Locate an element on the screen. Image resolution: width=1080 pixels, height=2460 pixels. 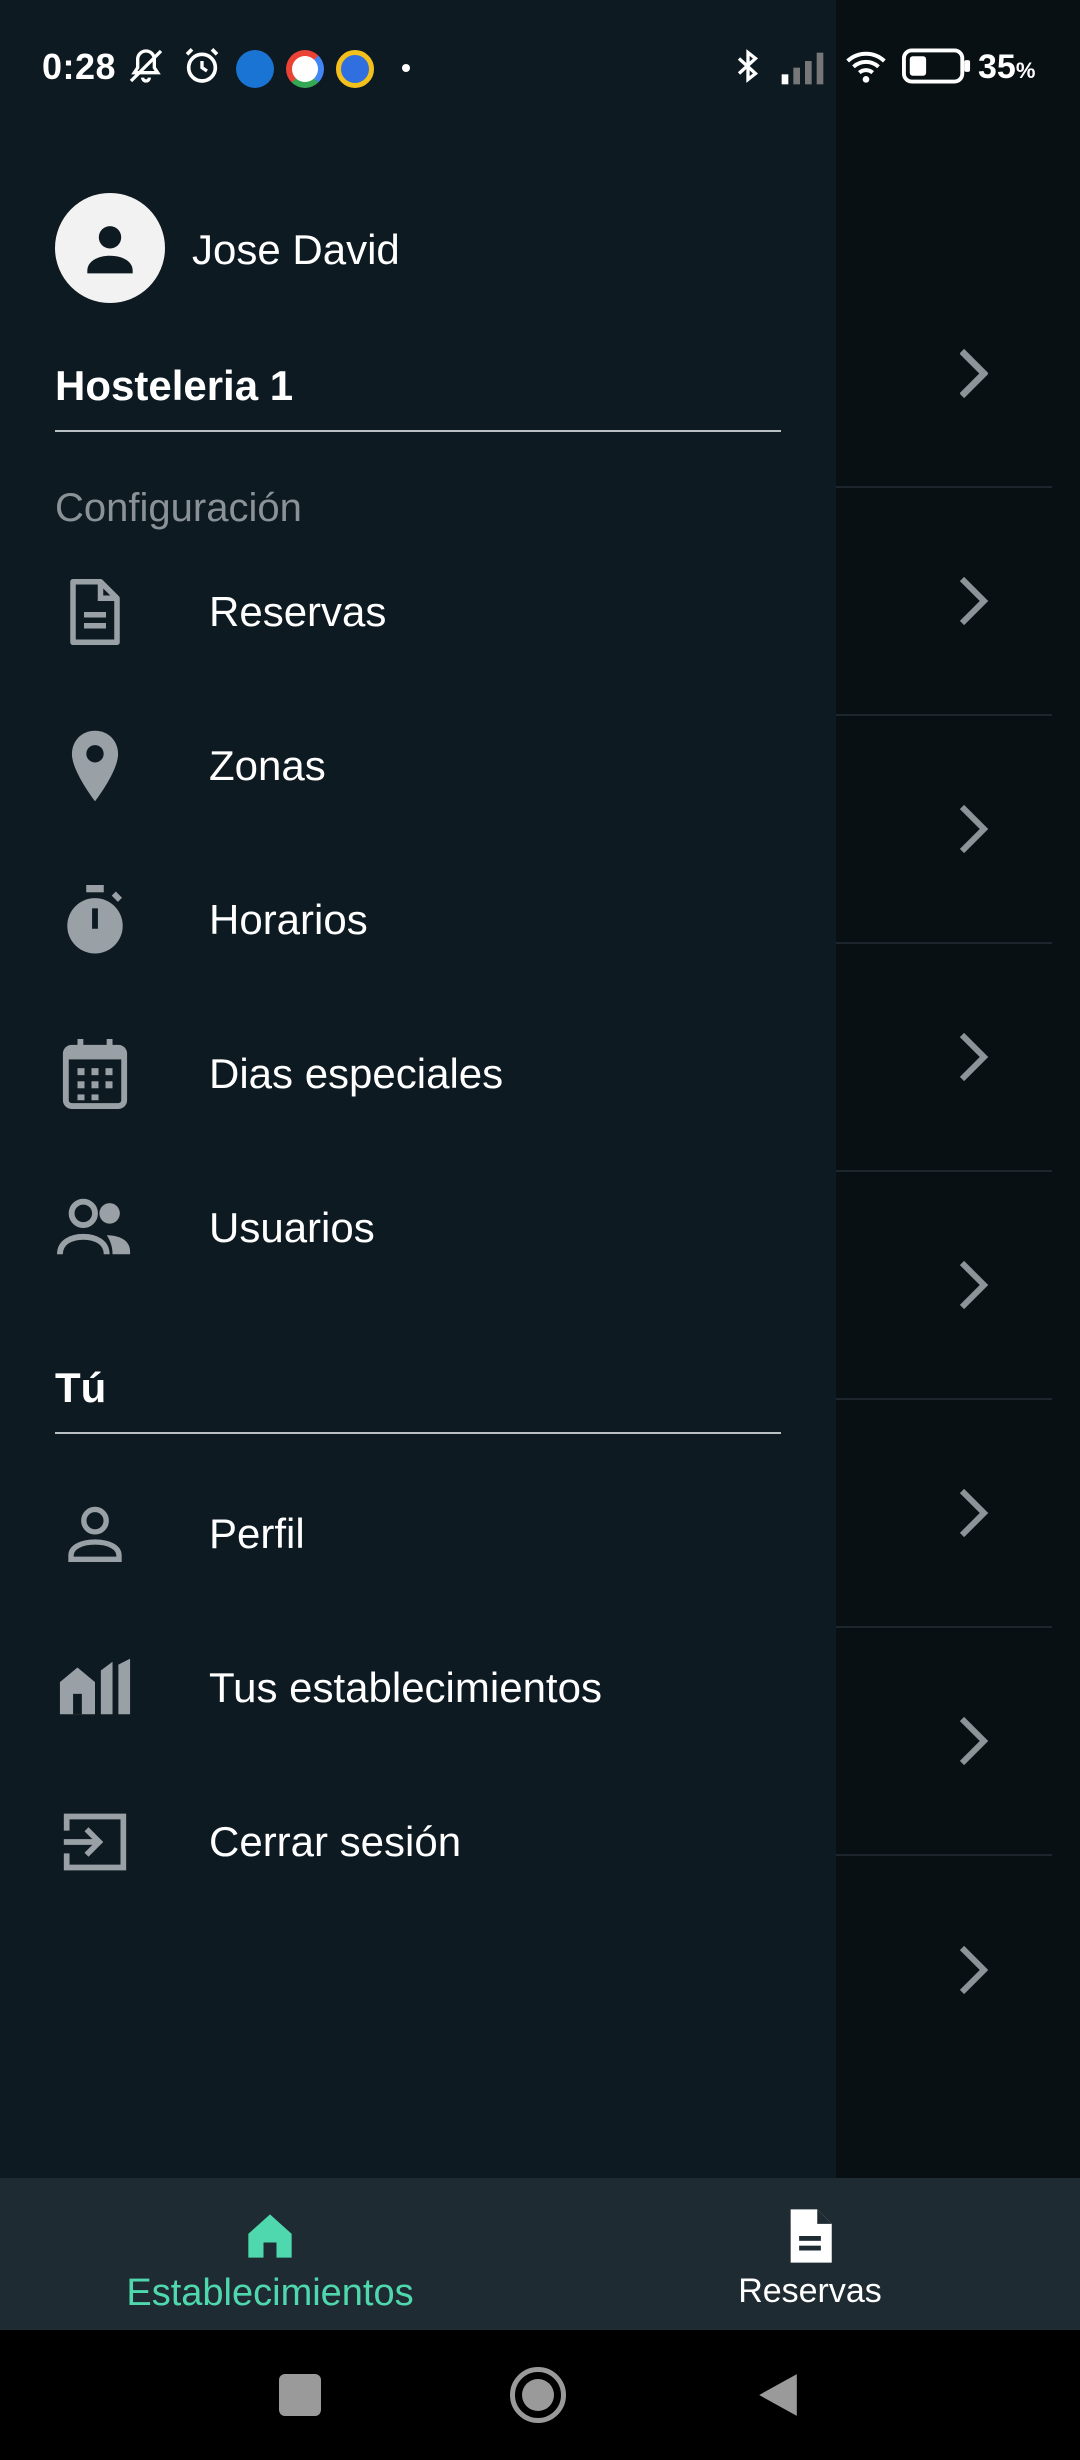
menu-item-label: Zonas is located at coordinates (267, 765).